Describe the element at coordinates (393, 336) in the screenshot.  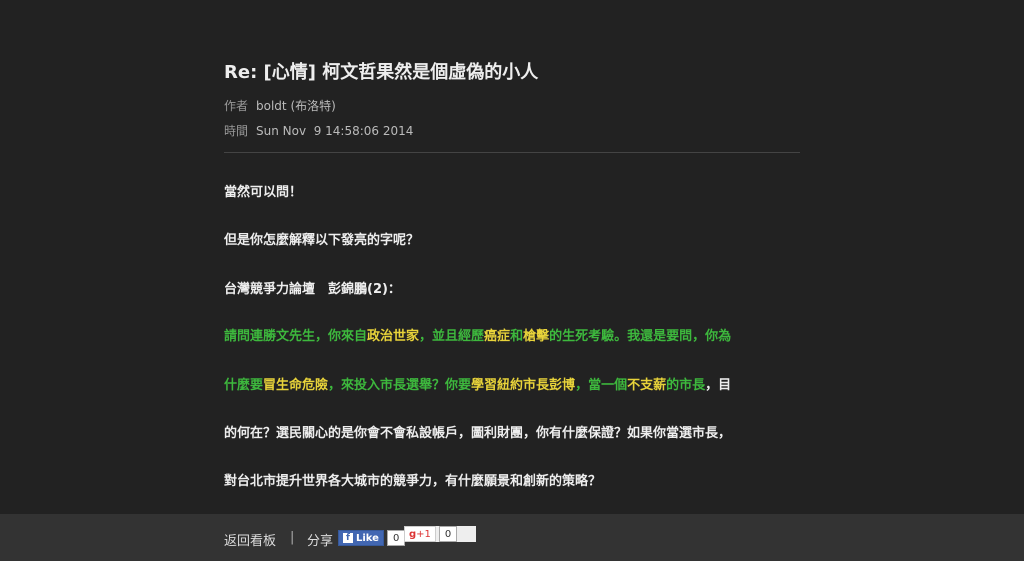
I see `highlighted-text: 政治世家` at that location.